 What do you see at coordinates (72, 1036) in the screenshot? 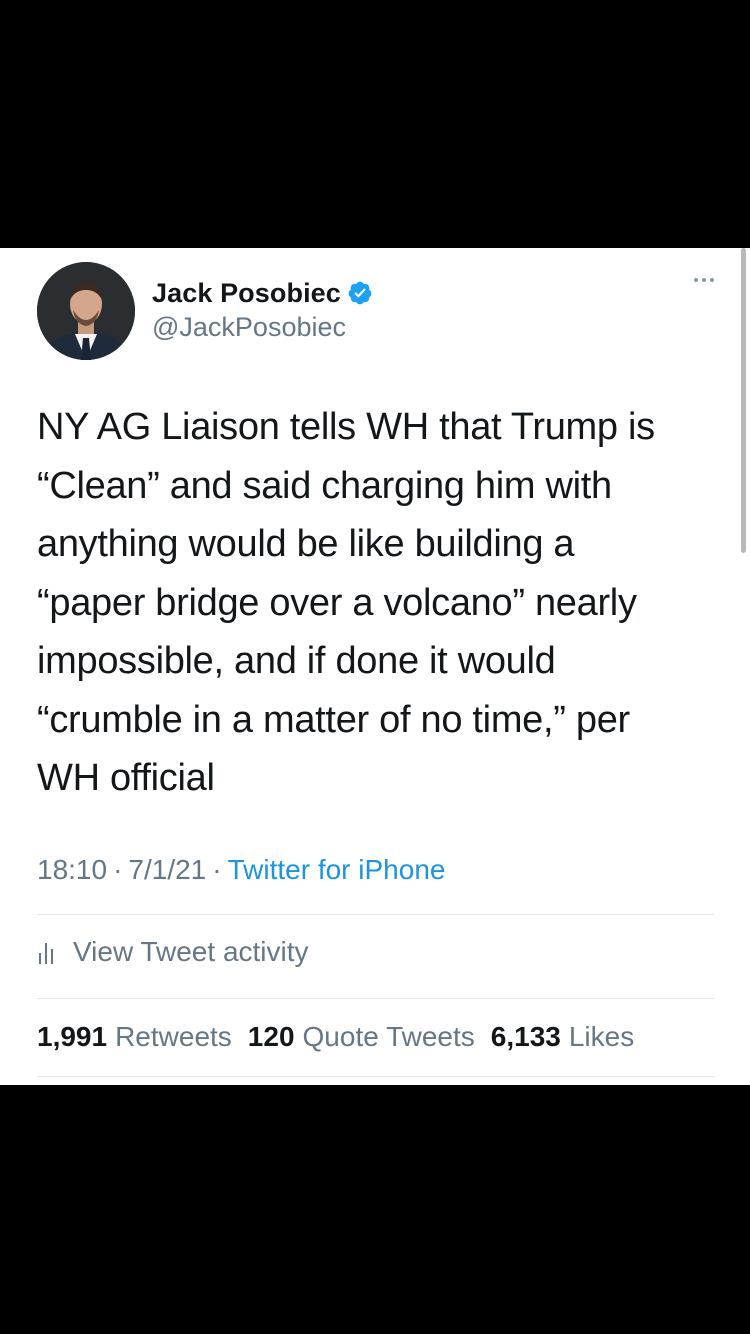
I see `retweets-count: 1,991` at bounding box center [72, 1036].